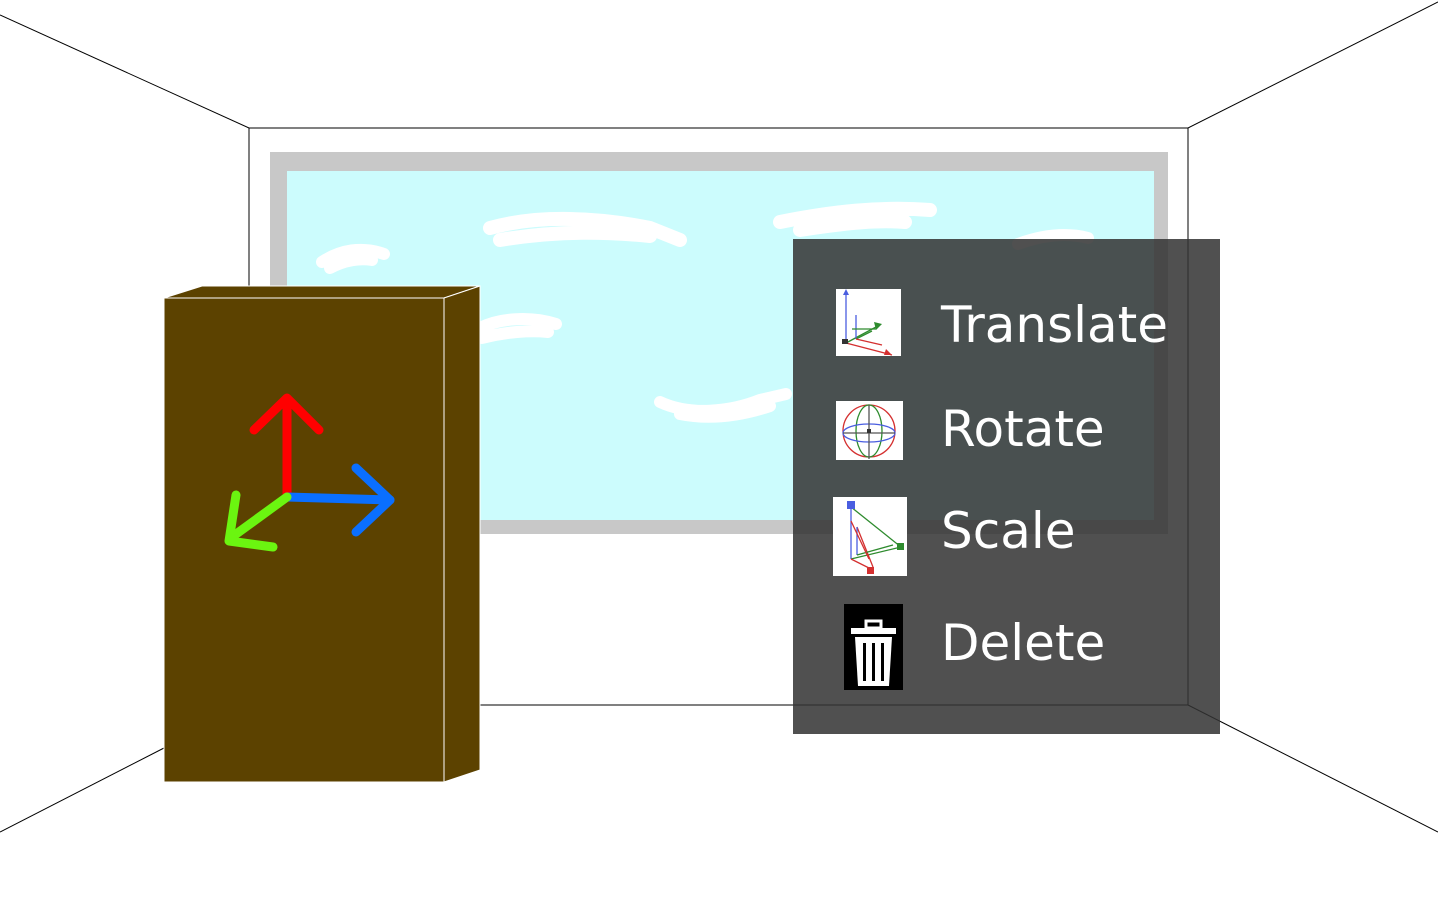 Image resolution: width=1438 pixels, height=908 pixels. I want to click on menu-item-delete: Delete, so click(1006, 649).